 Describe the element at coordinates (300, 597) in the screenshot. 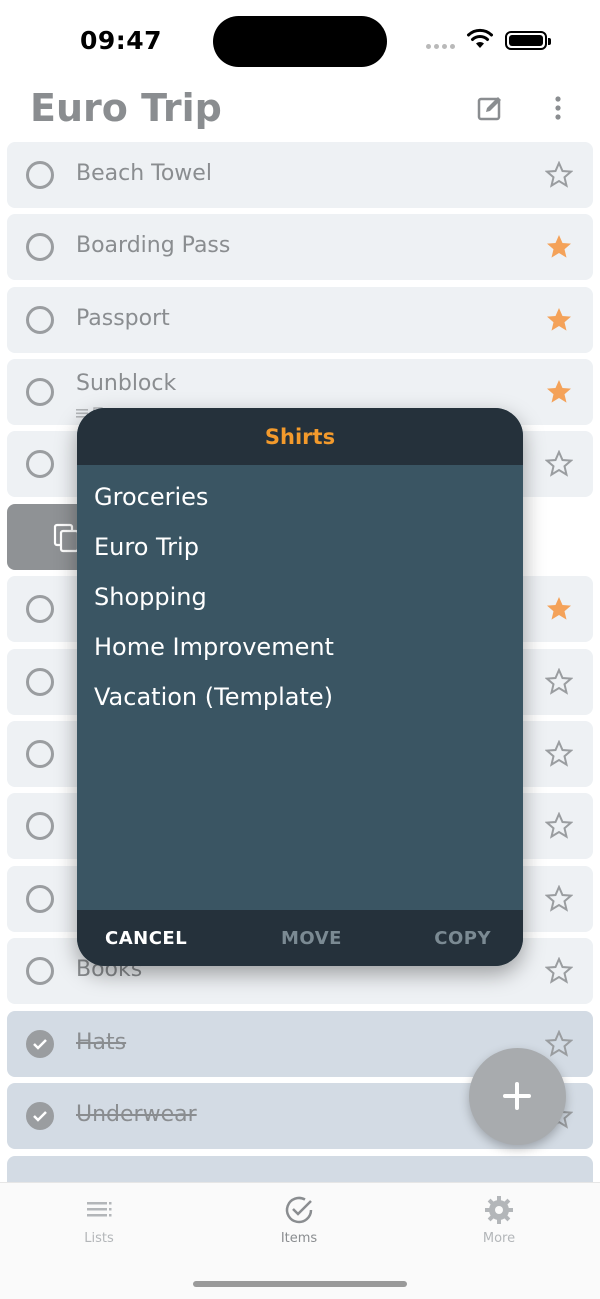

I see `option-shopping: Shopping` at that location.